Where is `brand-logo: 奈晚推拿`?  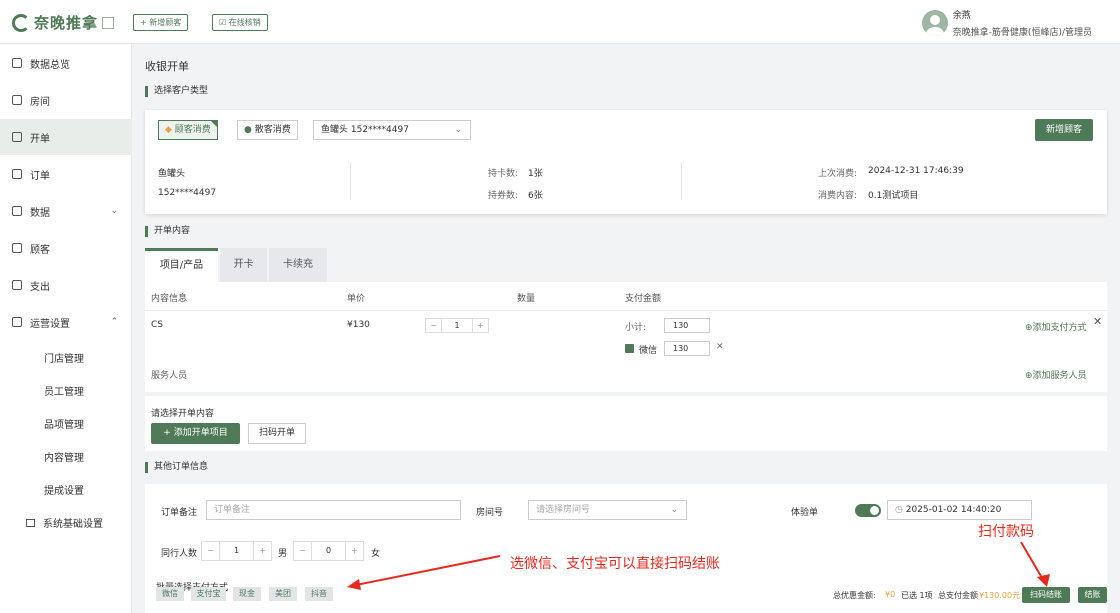 brand-logo: 奈晚推拿 is located at coordinates (63, 22).